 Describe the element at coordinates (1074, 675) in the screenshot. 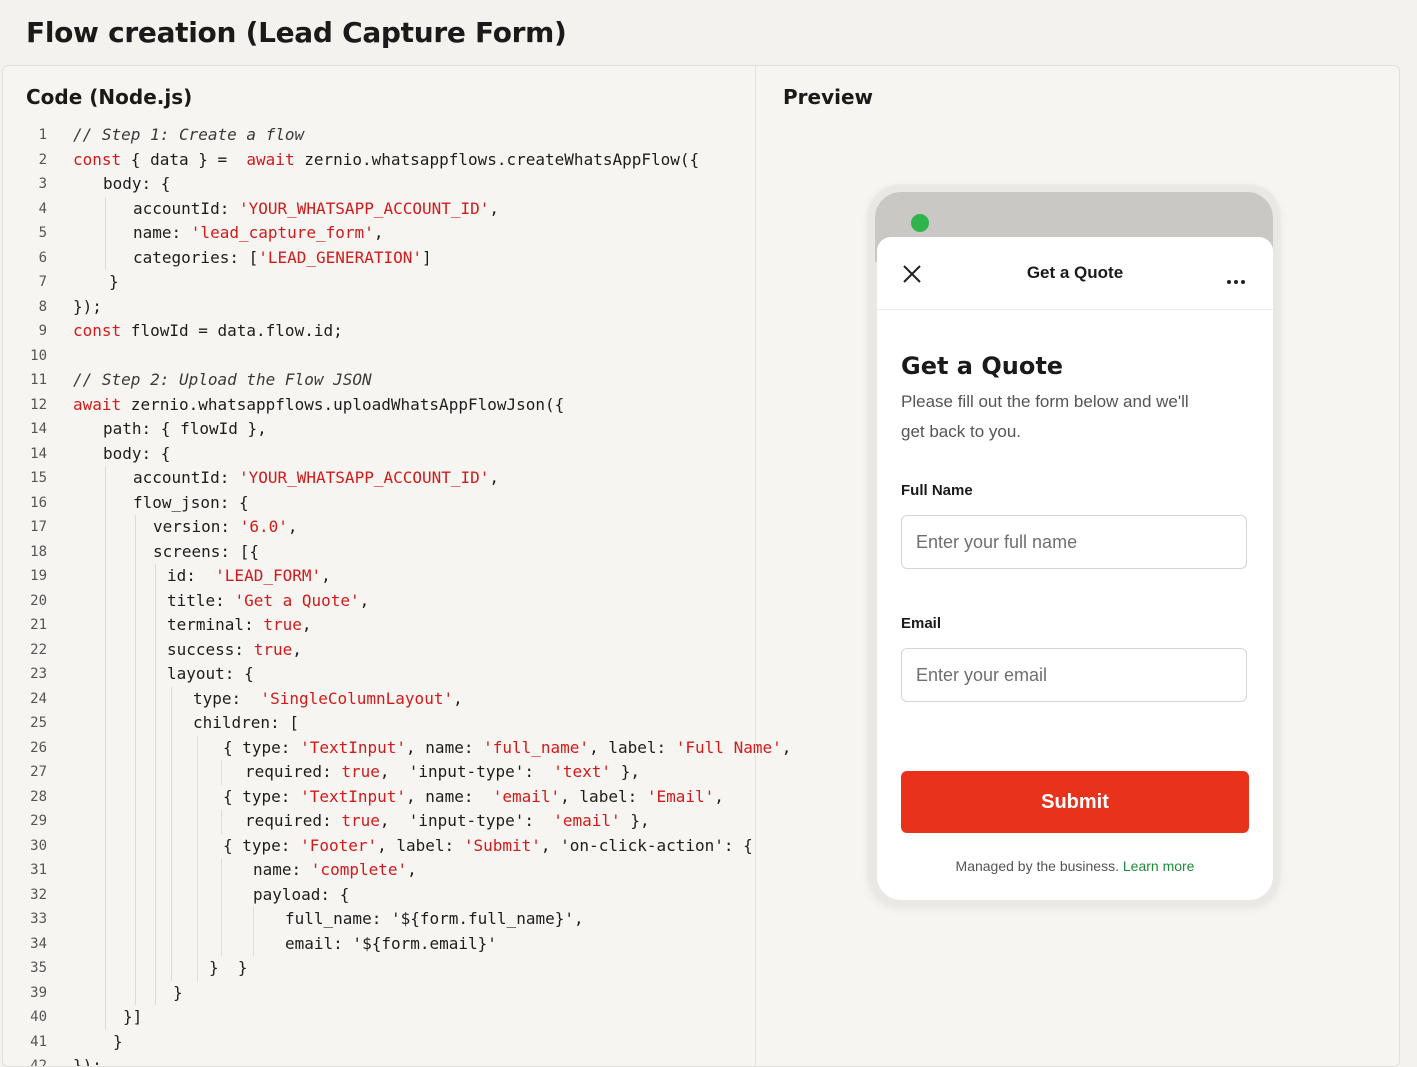

I see `email-input` at that location.